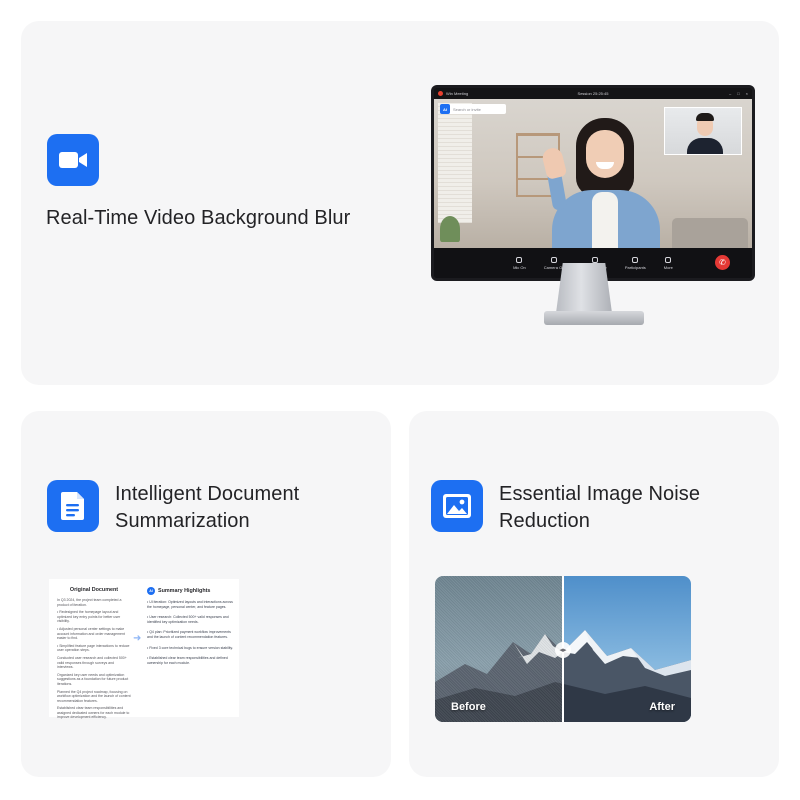  I want to click on app-logo-icon, so click(440, 93).